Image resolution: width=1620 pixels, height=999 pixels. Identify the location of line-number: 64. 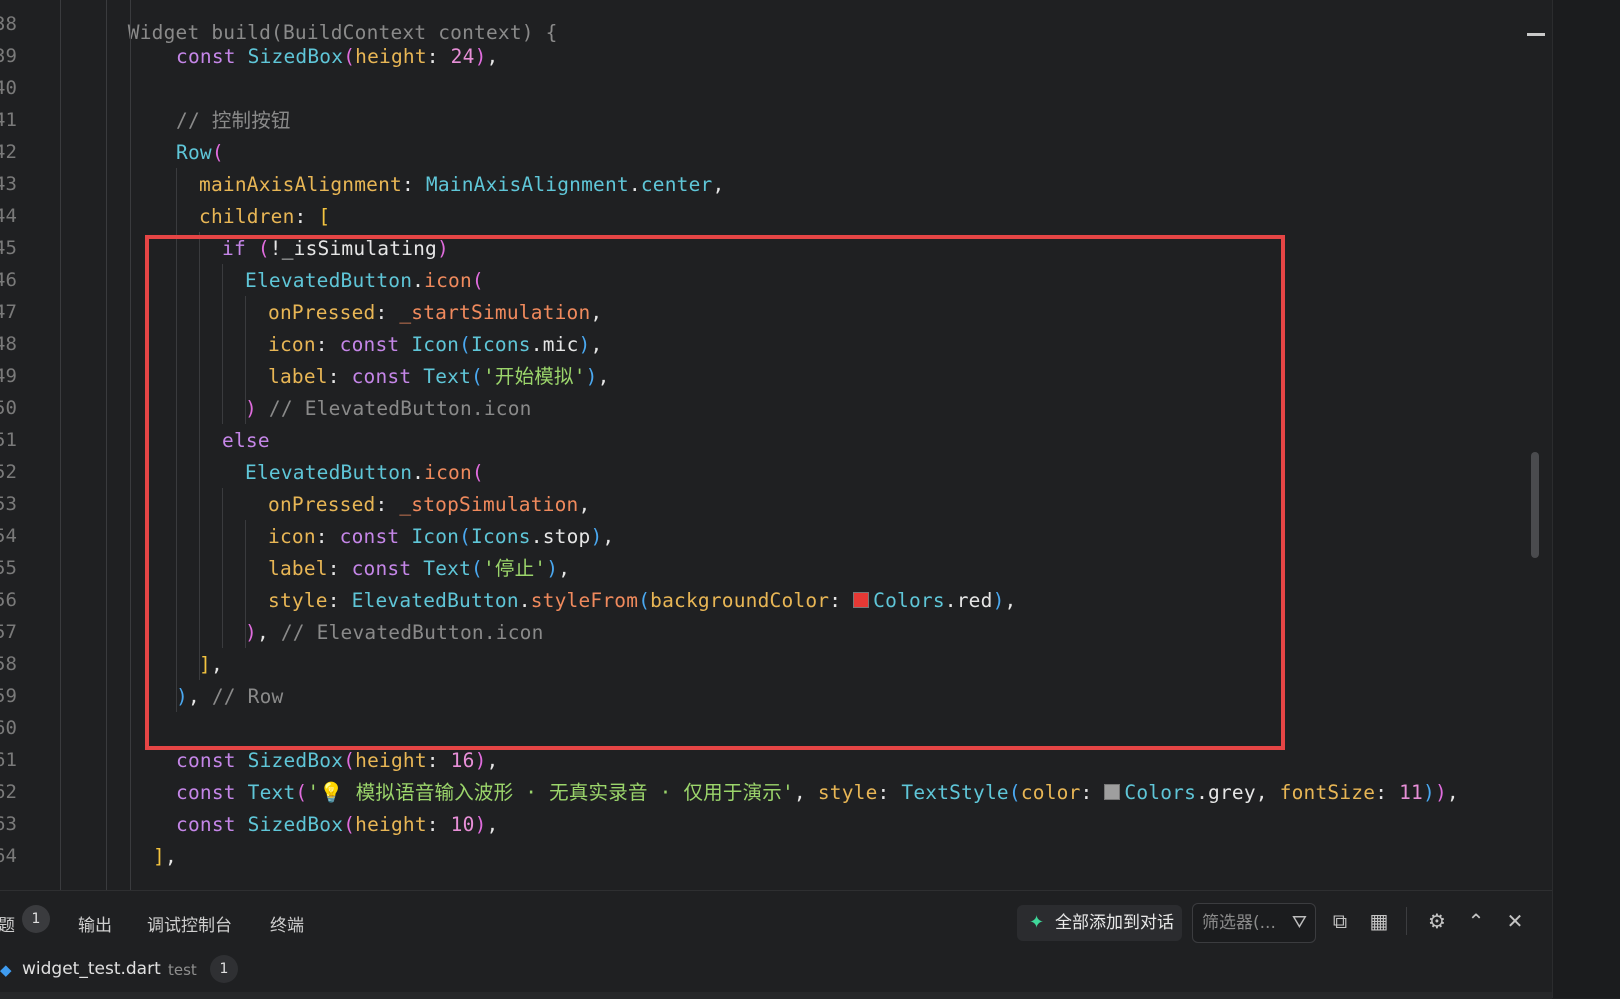
(8, 856).